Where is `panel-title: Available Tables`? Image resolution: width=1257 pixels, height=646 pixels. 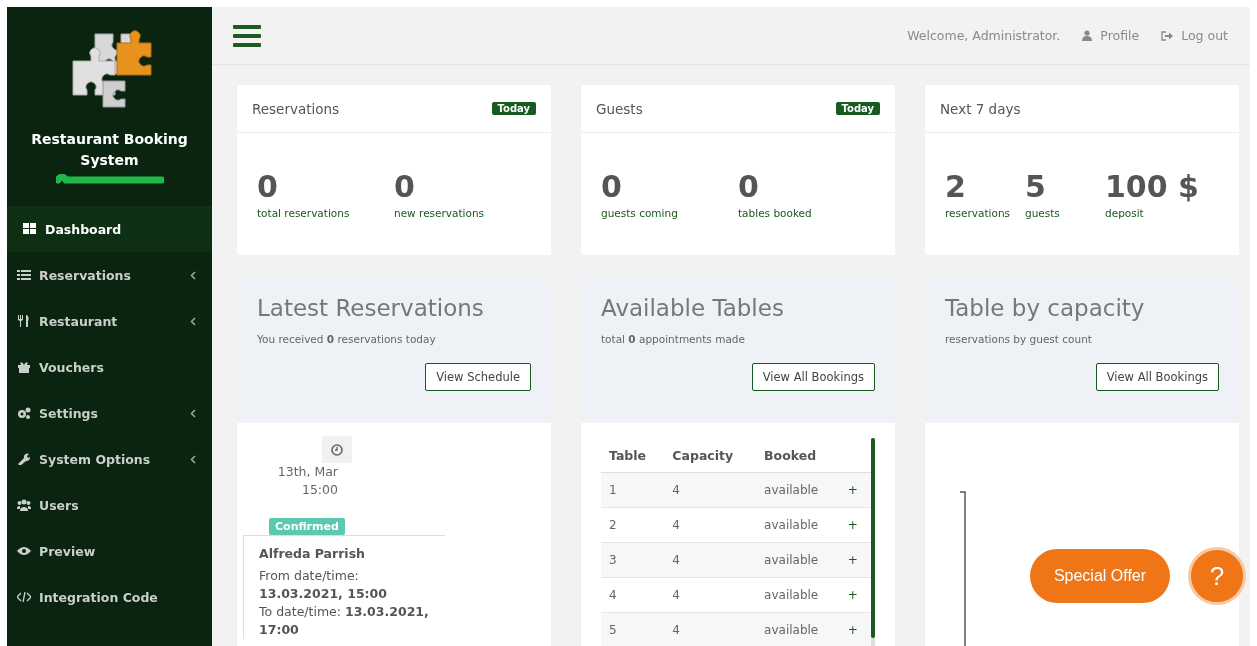
panel-title: Available Tables is located at coordinates (693, 308).